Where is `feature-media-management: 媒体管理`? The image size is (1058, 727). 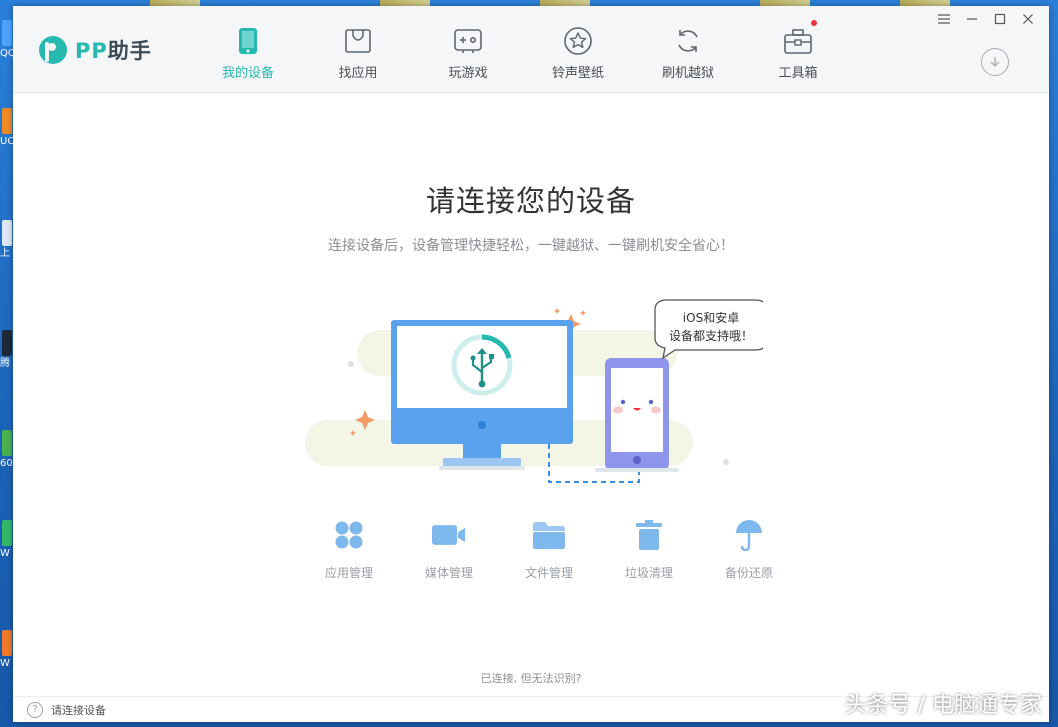
feature-media-management: 媒体管理 is located at coordinates (449, 549).